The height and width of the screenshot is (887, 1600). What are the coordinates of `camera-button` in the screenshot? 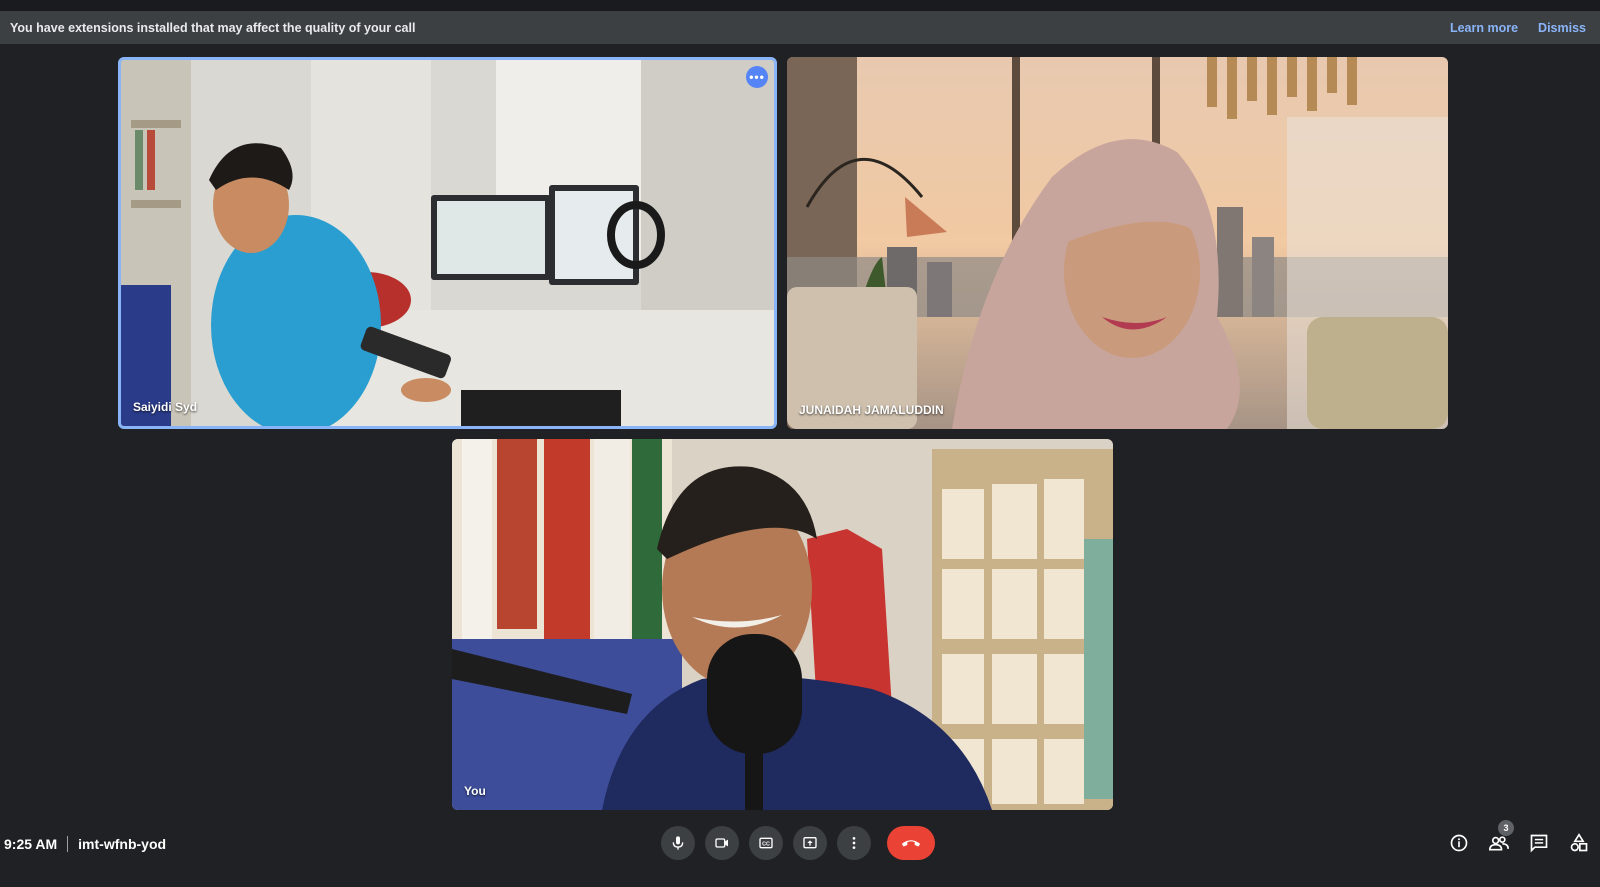 It's located at (722, 843).